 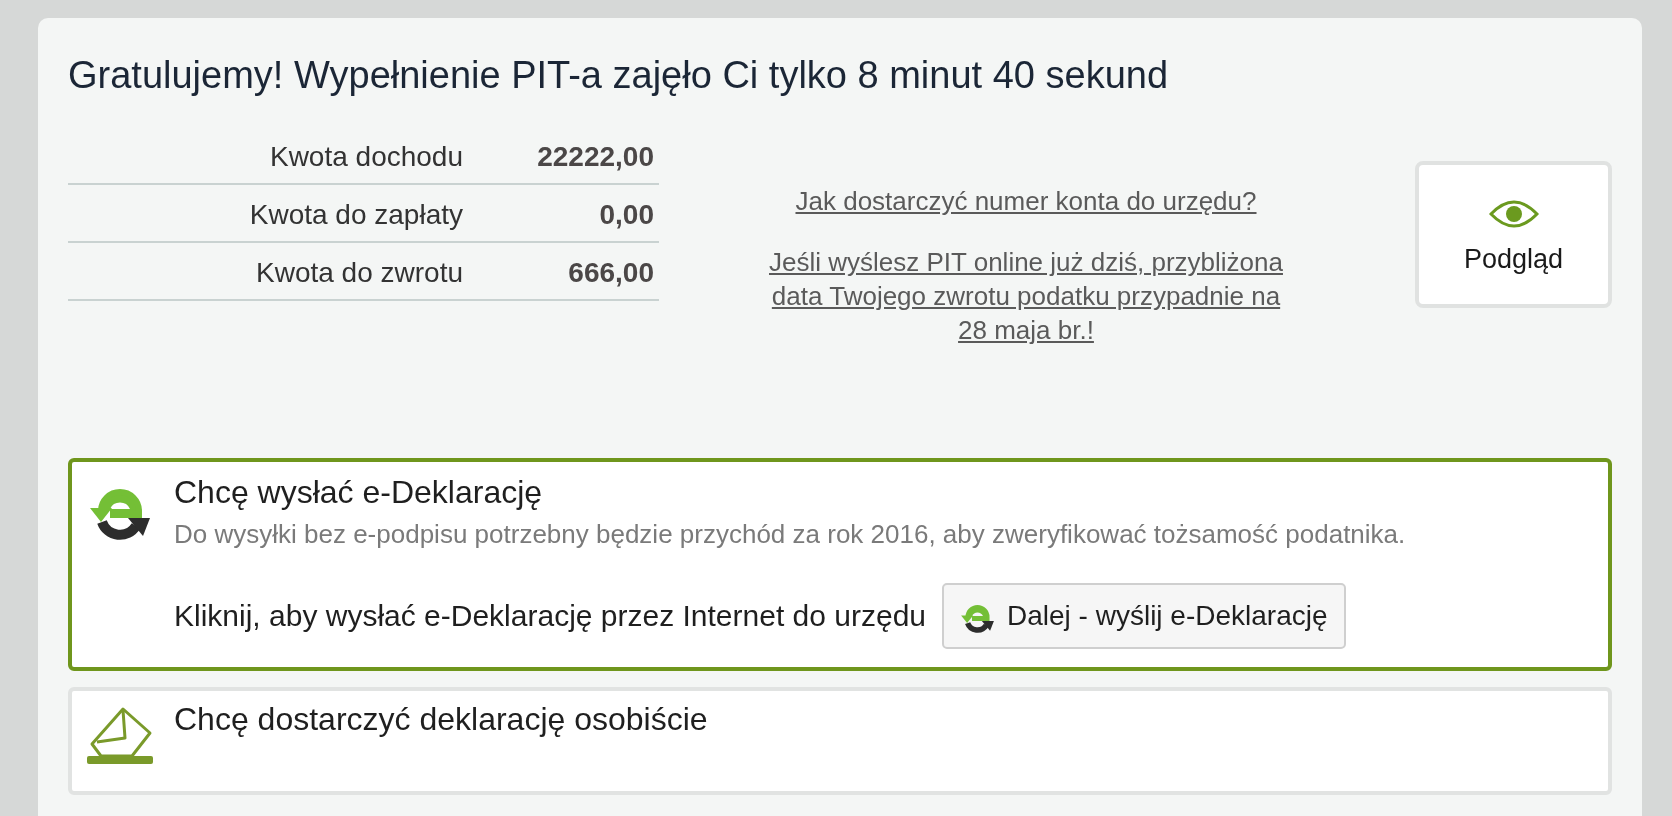 I want to click on amount-value: 22222,00, so click(x=595, y=157).